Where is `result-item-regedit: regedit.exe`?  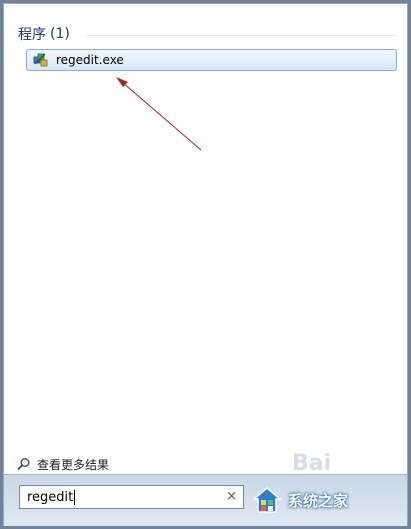 result-item-regedit: regedit.exe is located at coordinates (211, 60).